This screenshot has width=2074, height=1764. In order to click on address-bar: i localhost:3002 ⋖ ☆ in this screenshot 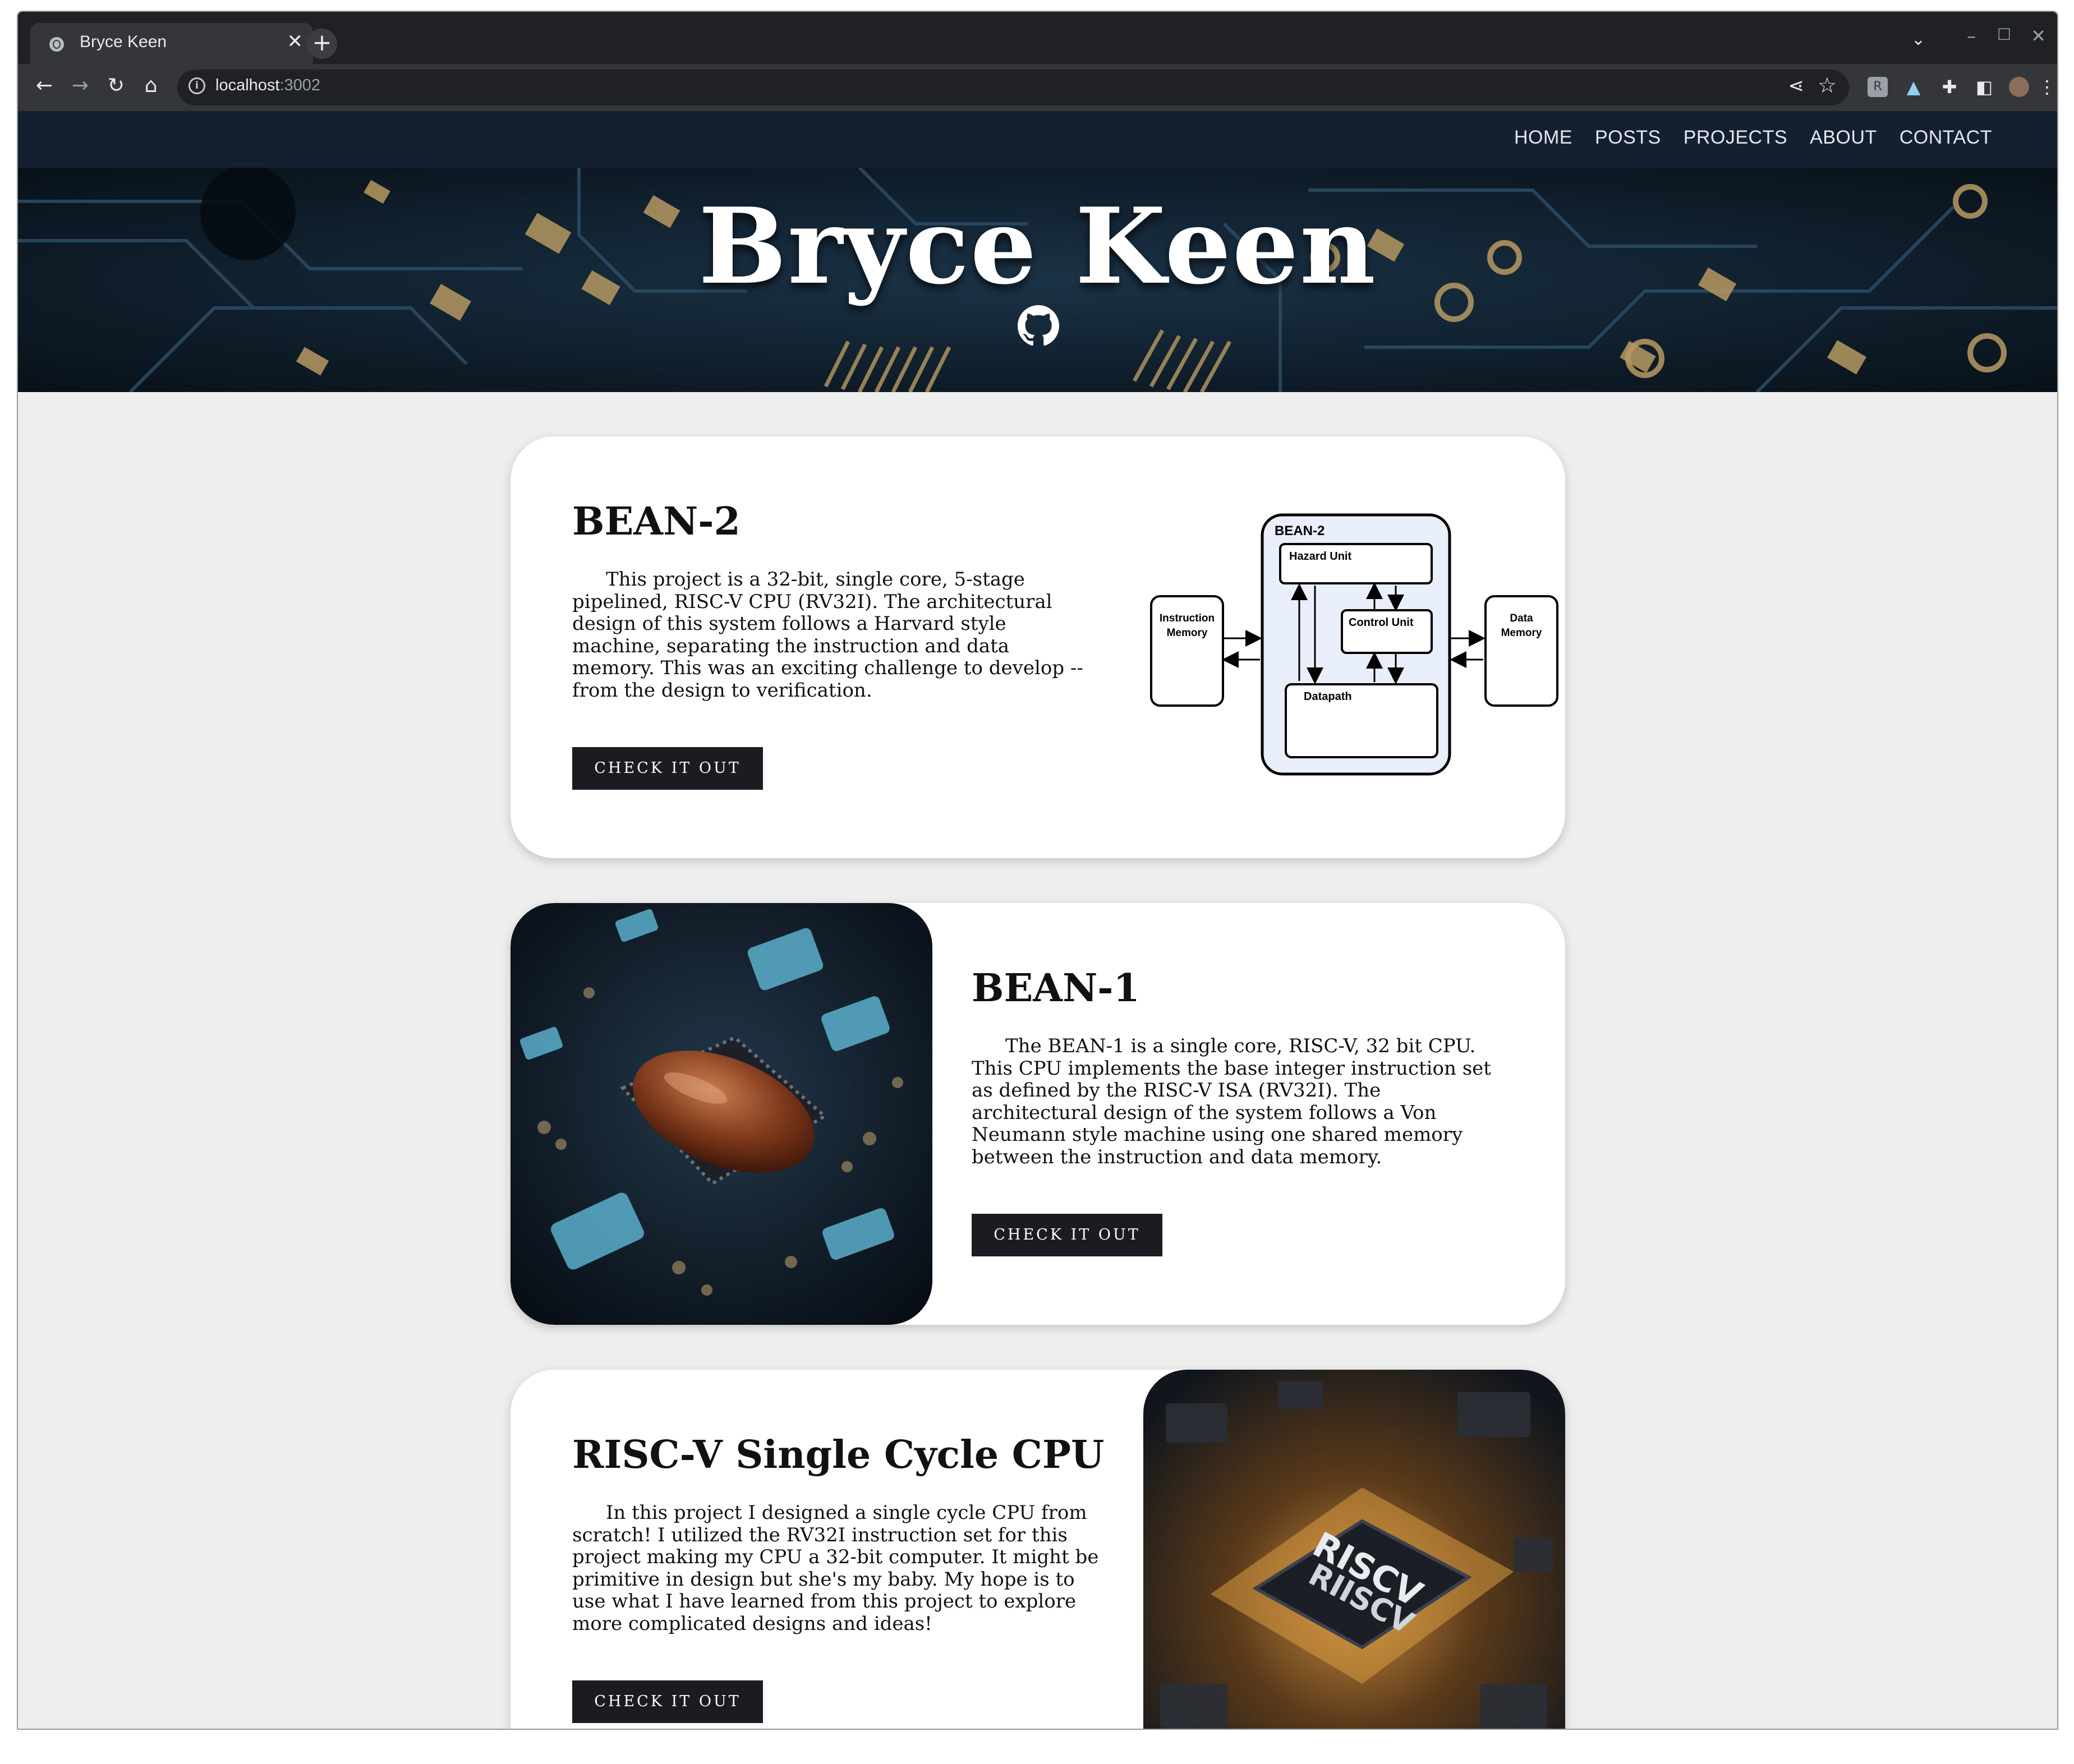, I will do `click(1013, 88)`.